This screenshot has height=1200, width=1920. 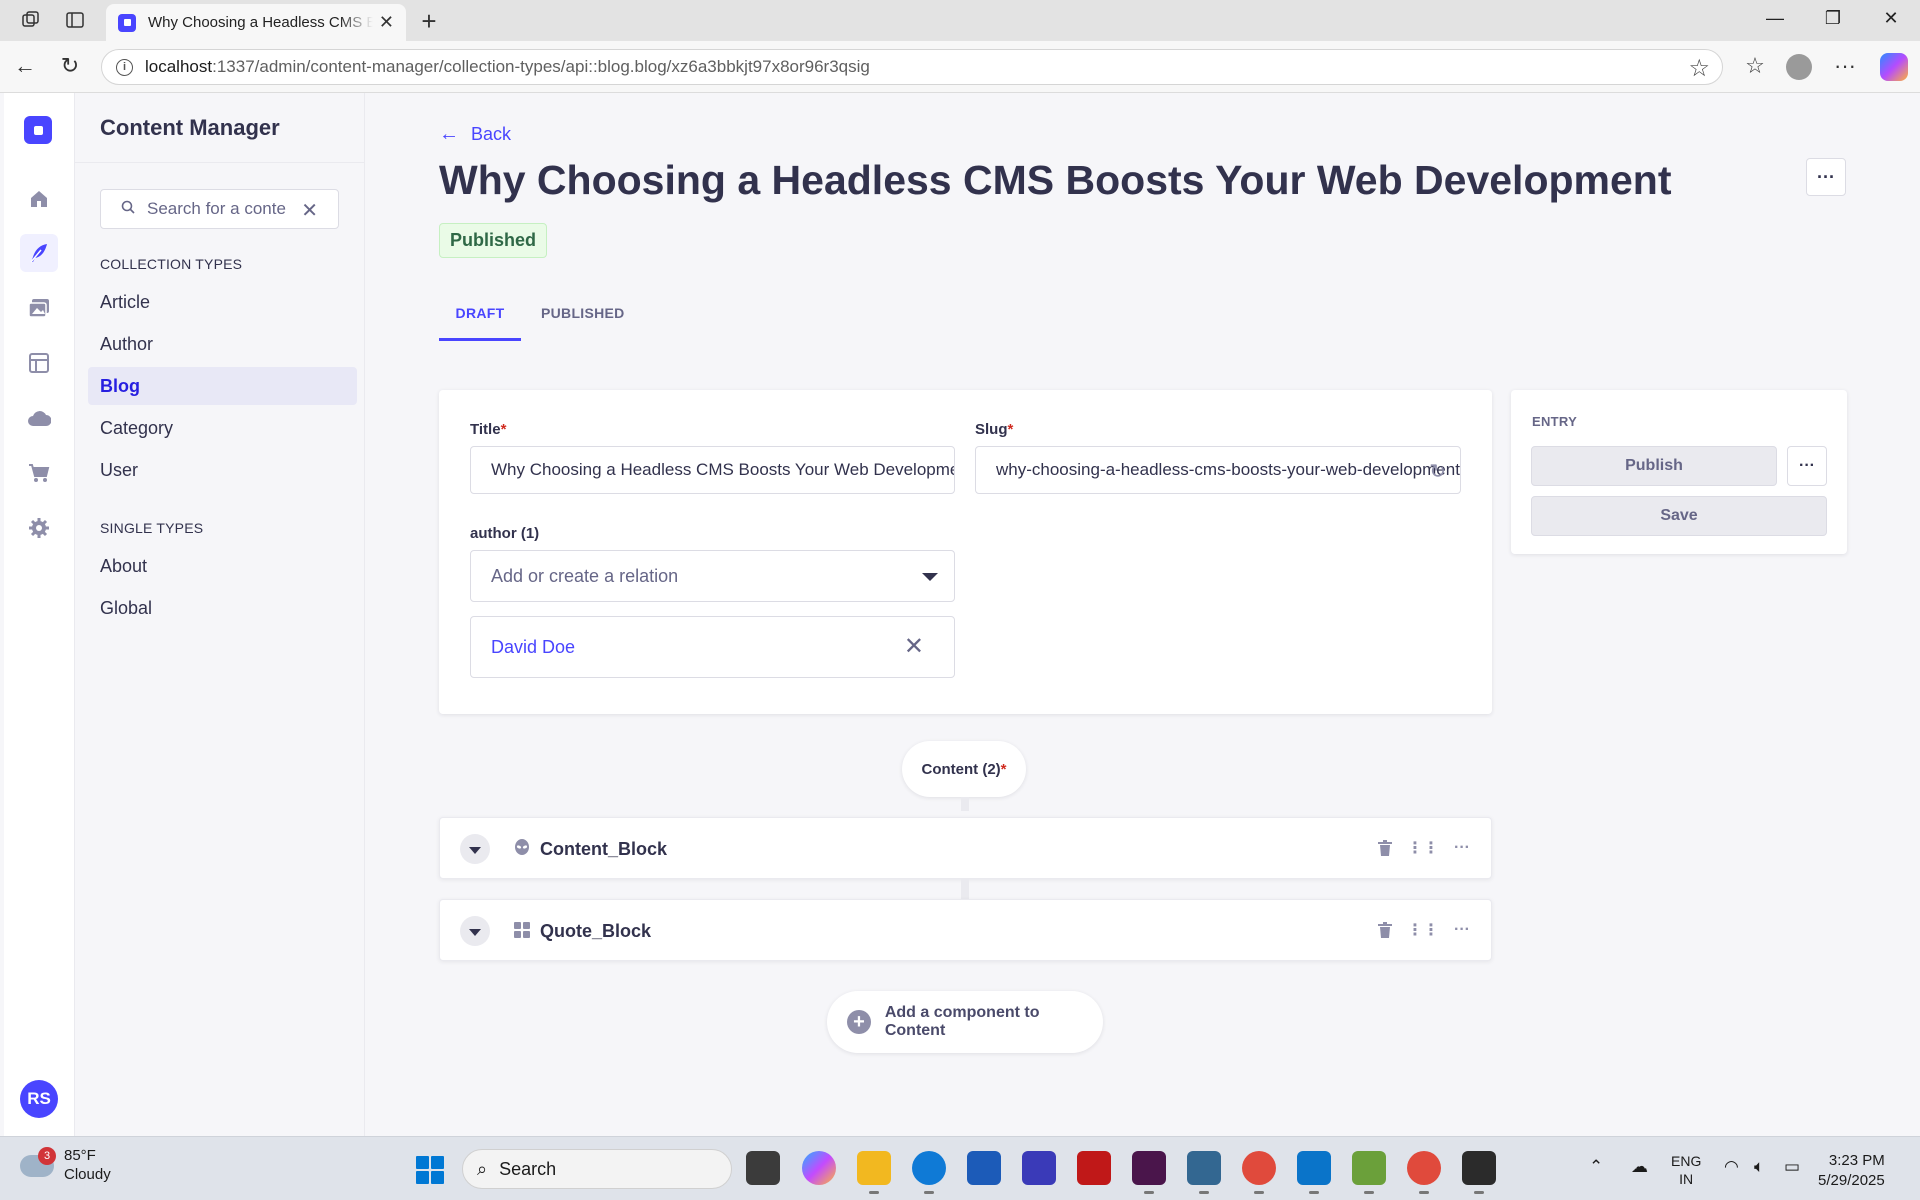 What do you see at coordinates (39, 473) in the screenshot?
I see `marketplace-icon` at bounding box center [39, 473].